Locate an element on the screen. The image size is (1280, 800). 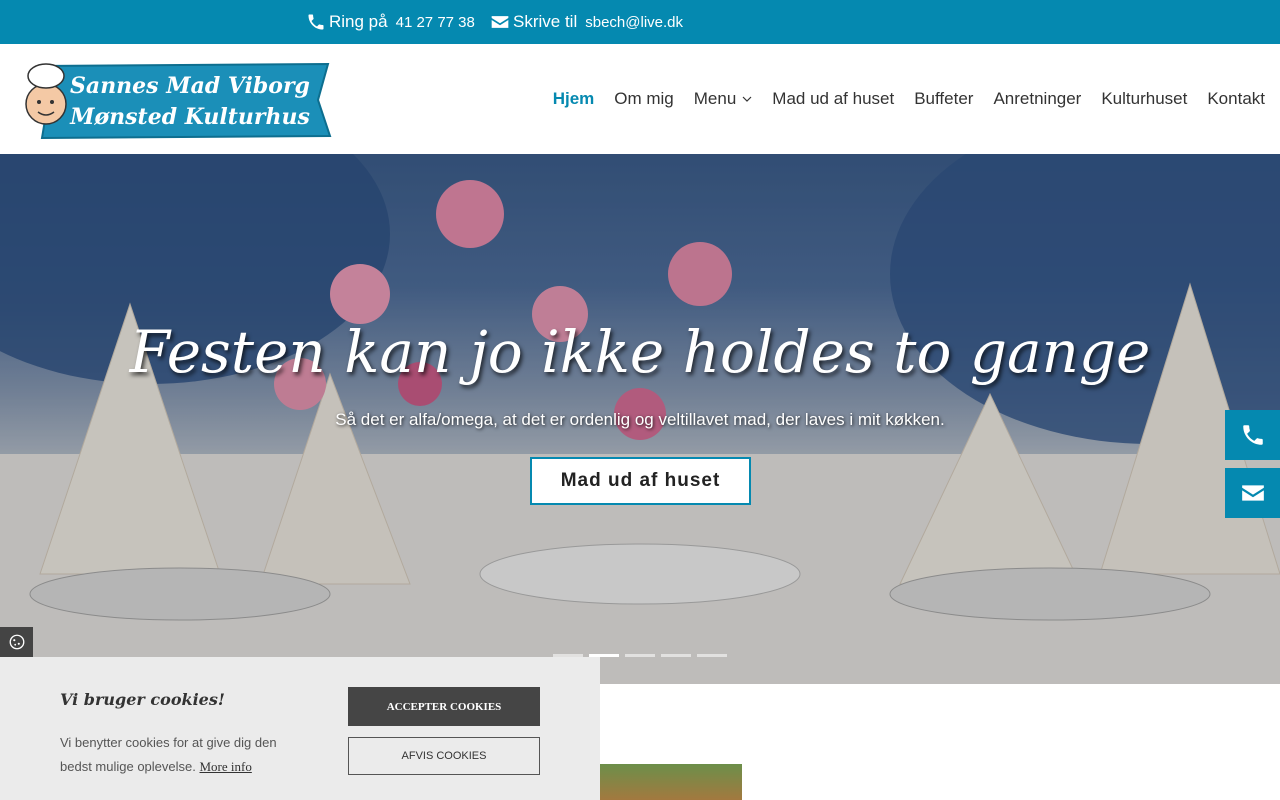
content-image is located at coordinates (671, 782).